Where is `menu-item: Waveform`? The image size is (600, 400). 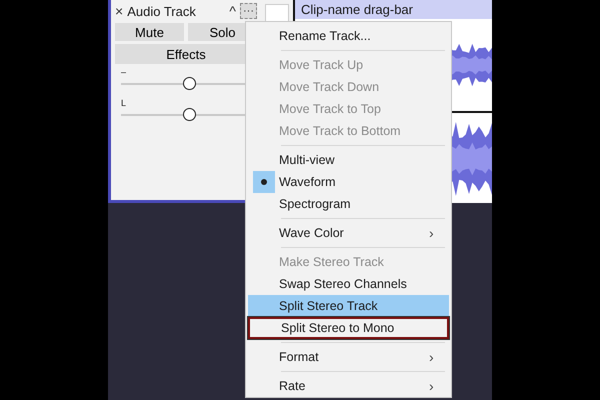 menu-item: Waveform is located at coordinates (348, 182).